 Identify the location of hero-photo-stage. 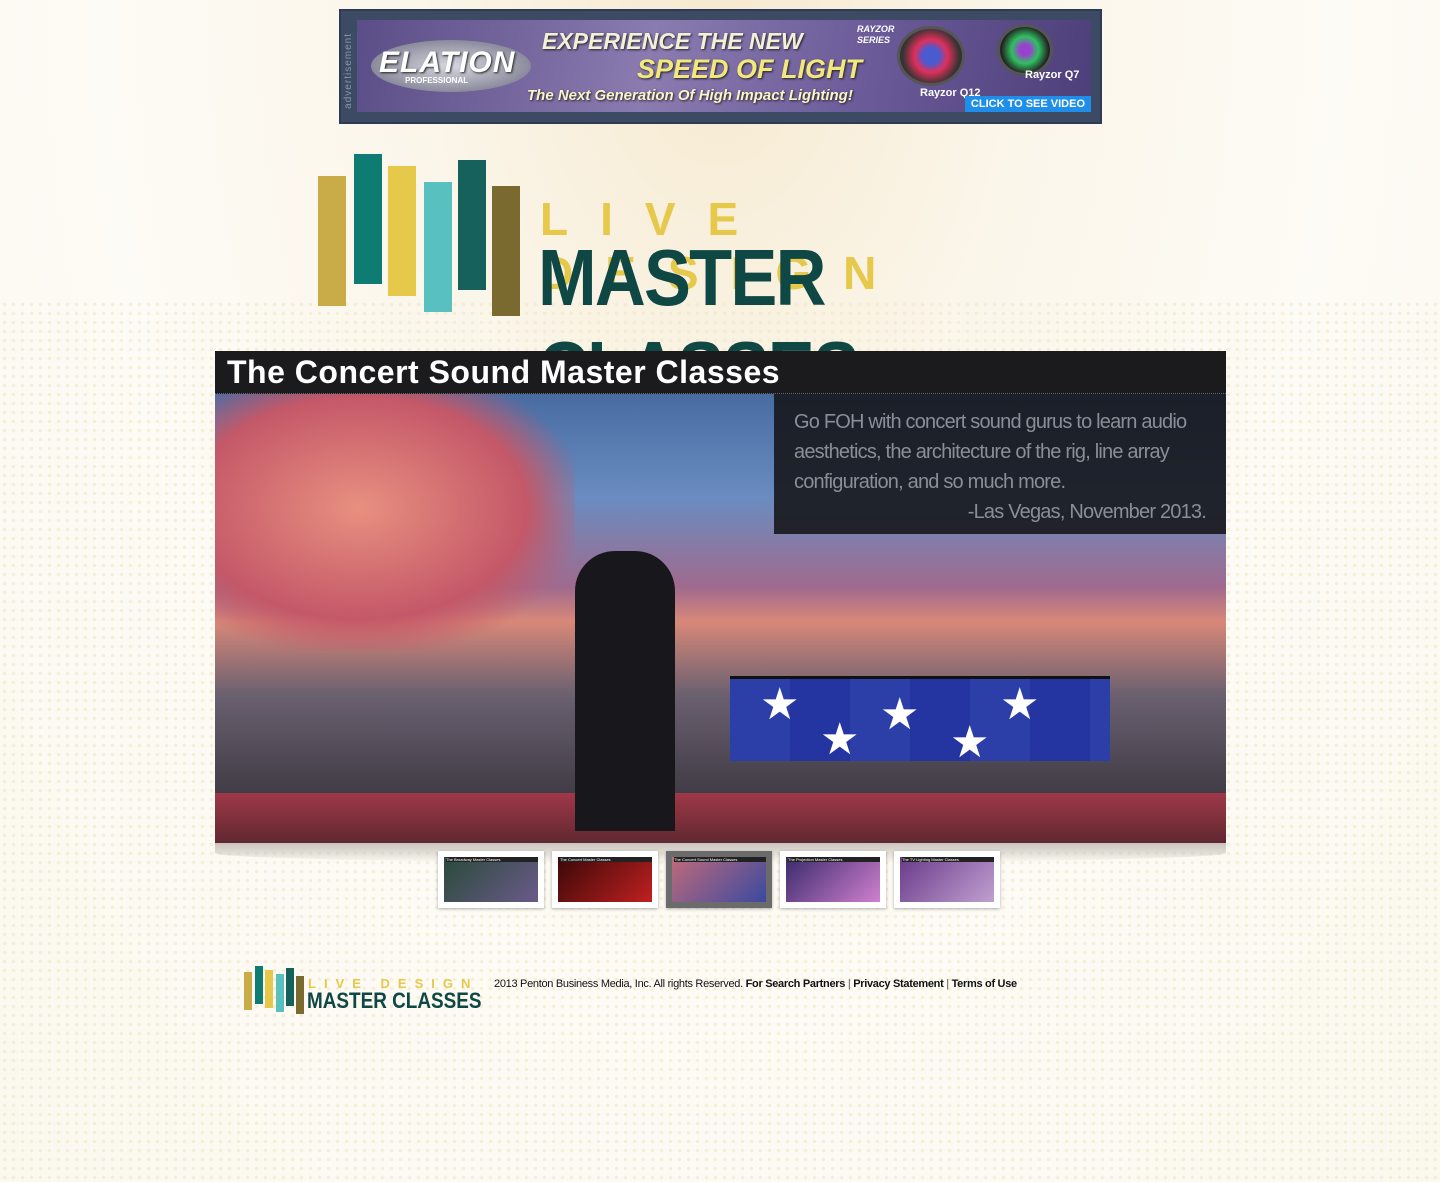
(720, 818).